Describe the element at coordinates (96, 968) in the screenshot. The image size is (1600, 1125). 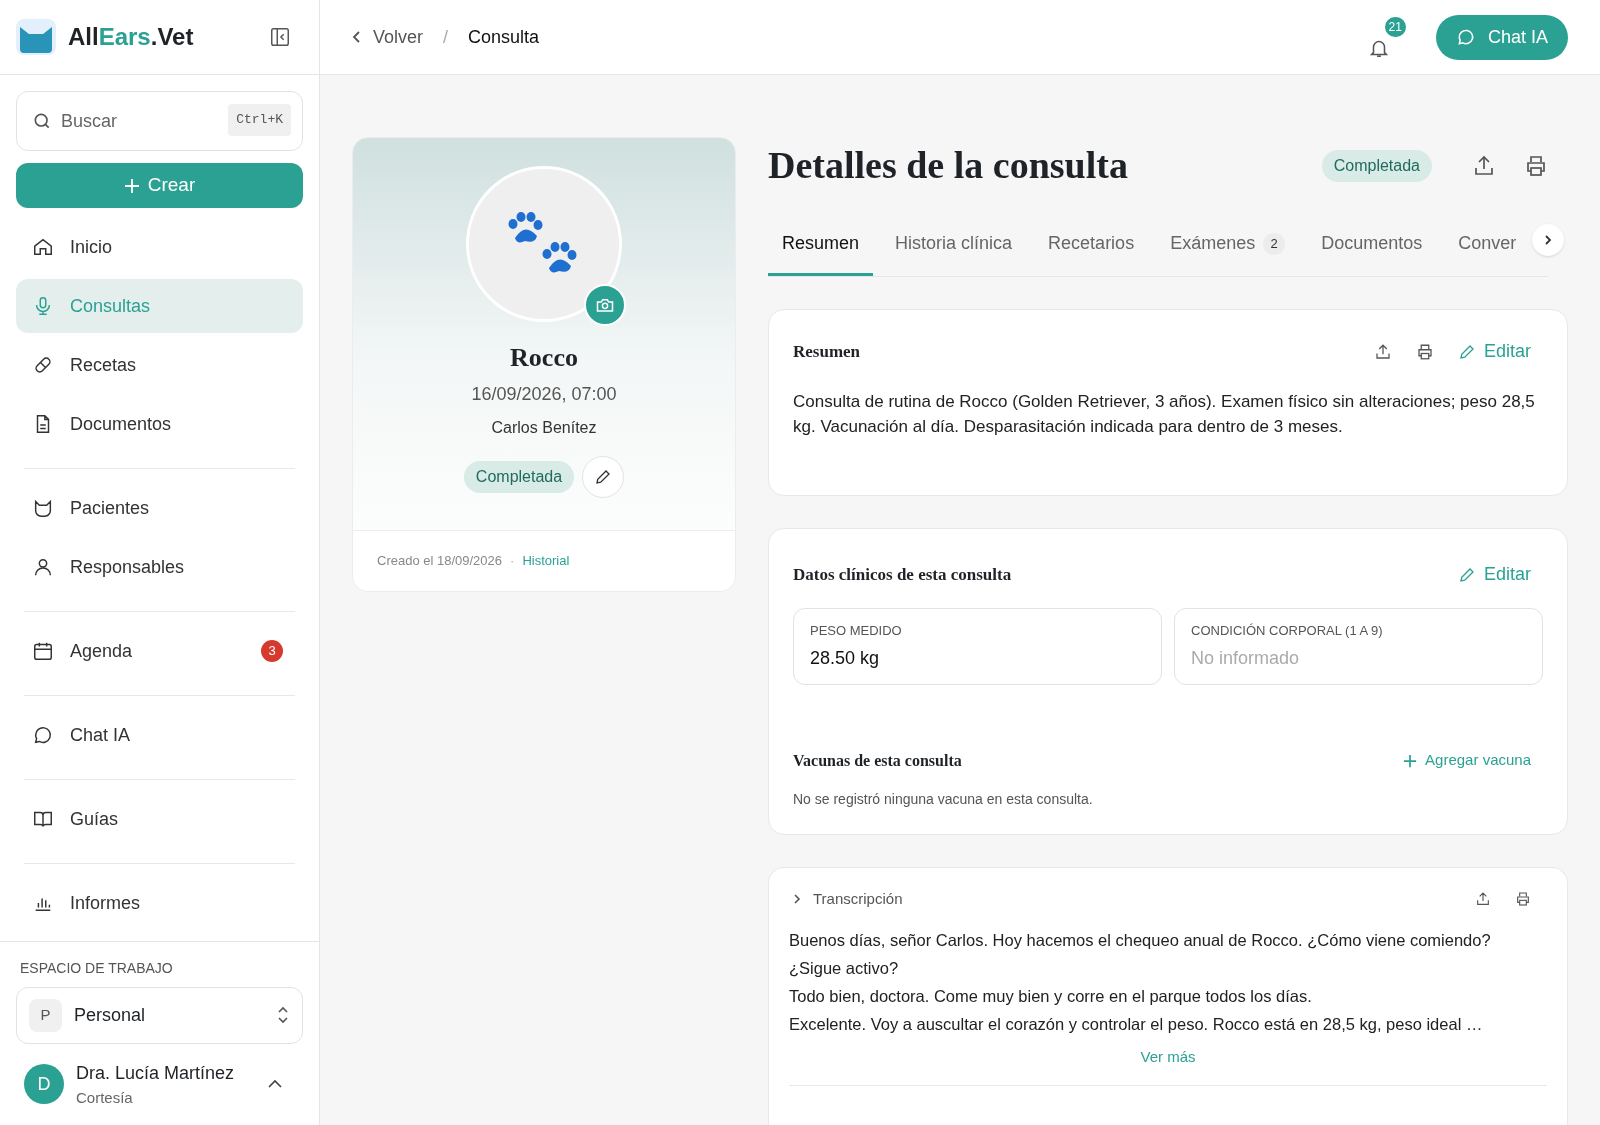
I see `section-heading: ESPACIO DE TRABAJO` at that location.